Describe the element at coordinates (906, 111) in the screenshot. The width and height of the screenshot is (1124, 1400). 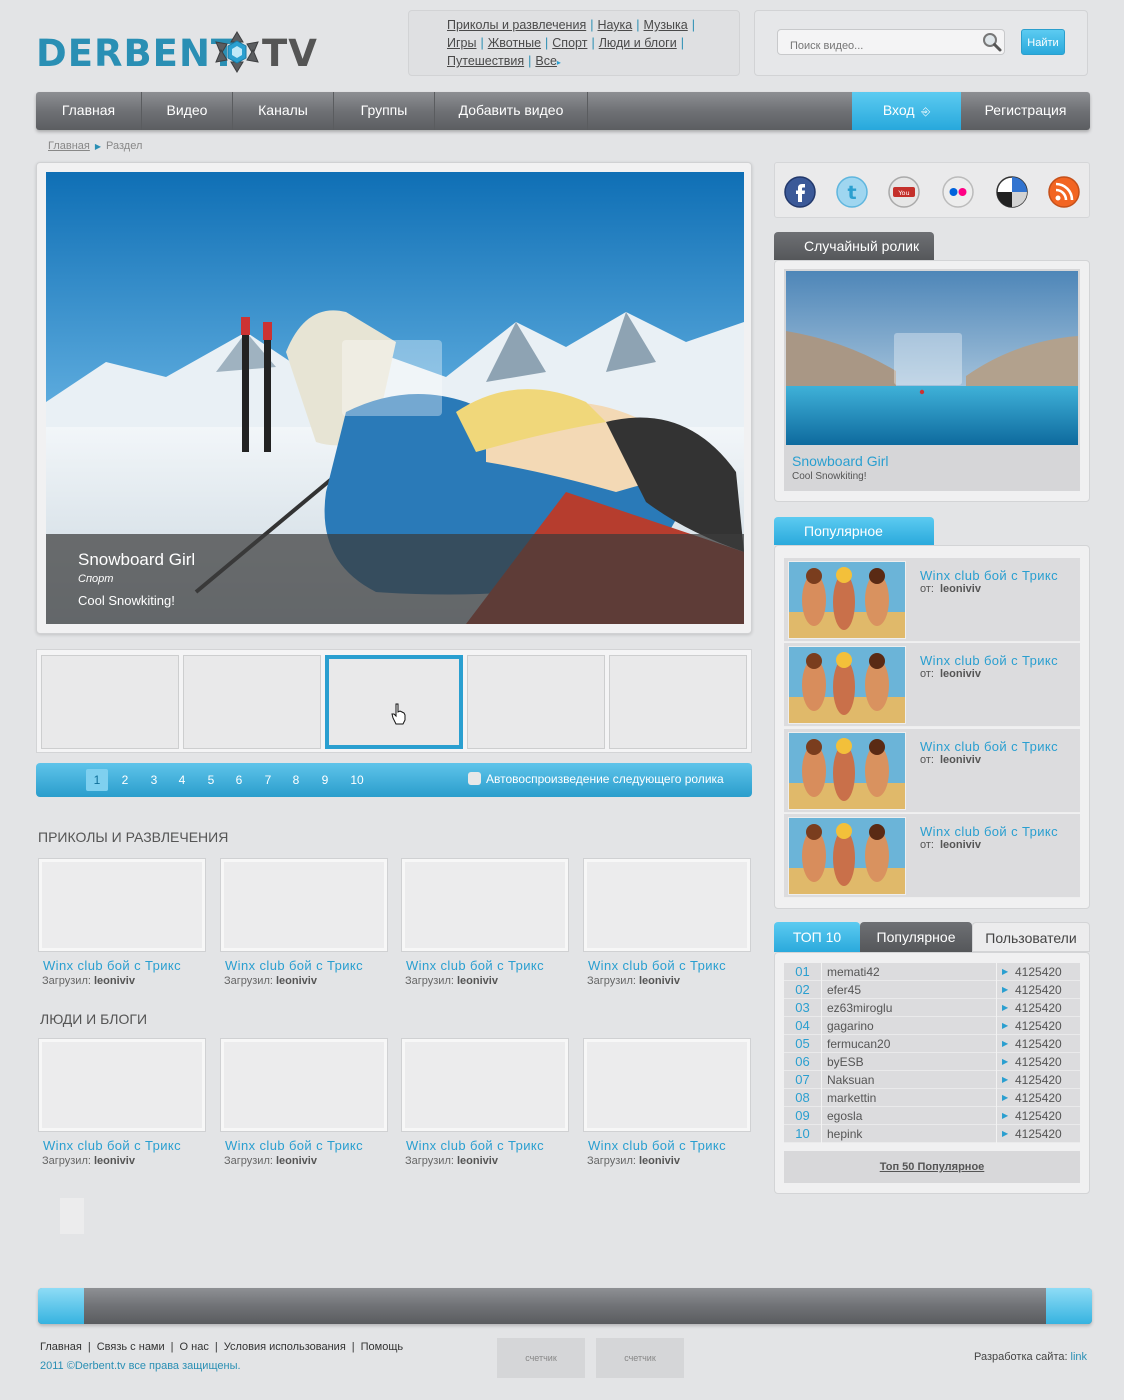
I see `login-button: Вход ⎆` at that location.